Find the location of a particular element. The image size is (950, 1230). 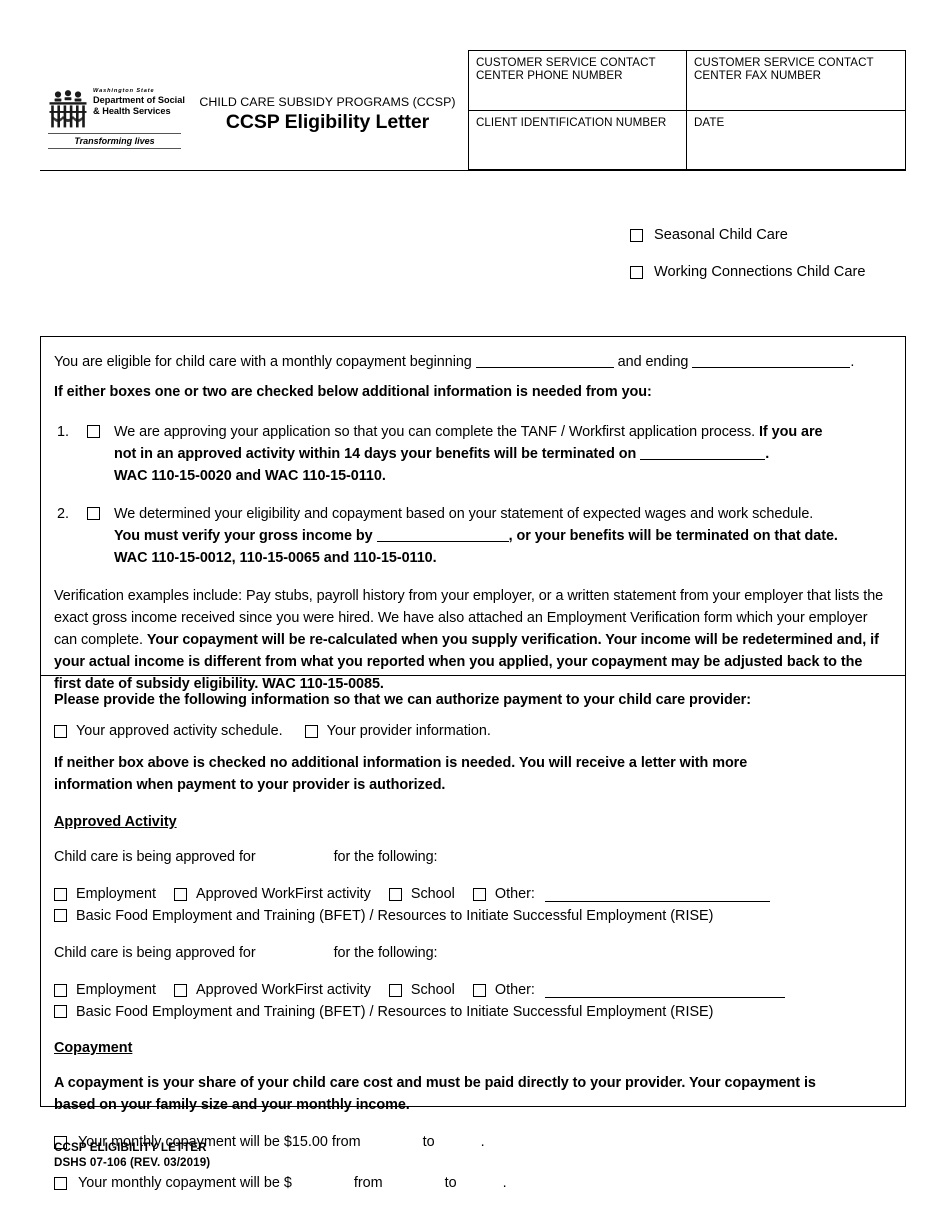

input-activity-2-other-text is located at coordinates (664, 989).